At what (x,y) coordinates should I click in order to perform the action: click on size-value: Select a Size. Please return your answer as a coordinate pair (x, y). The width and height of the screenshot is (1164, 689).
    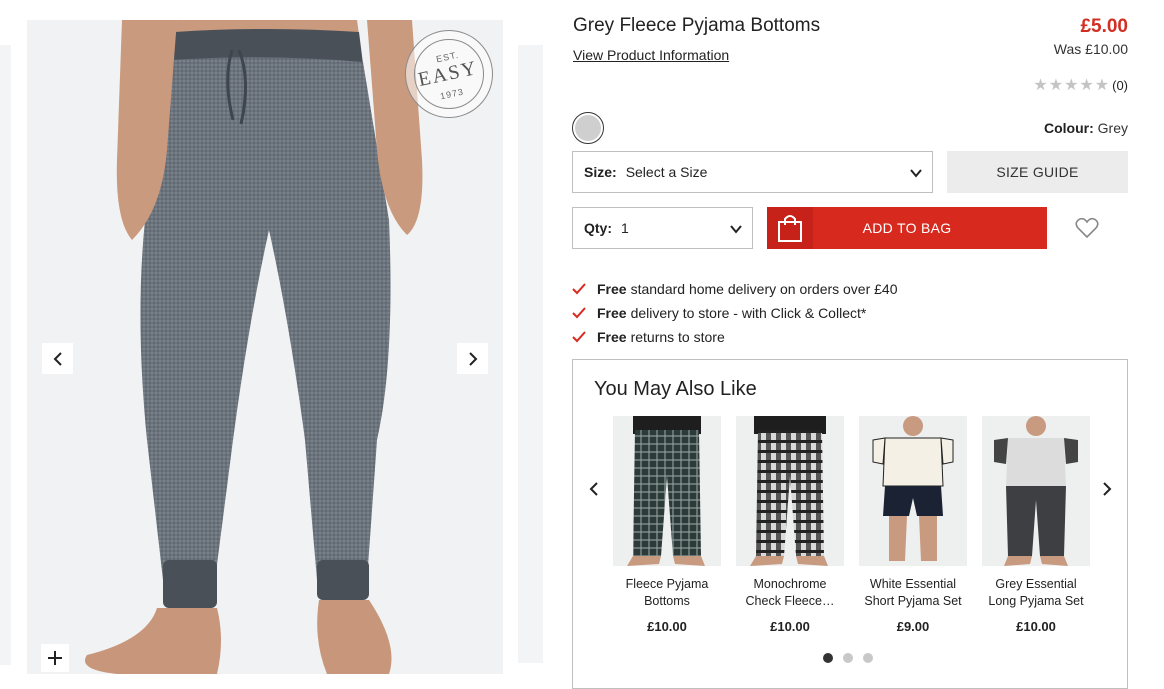
    Looking at the image, I should click on (666, 172).